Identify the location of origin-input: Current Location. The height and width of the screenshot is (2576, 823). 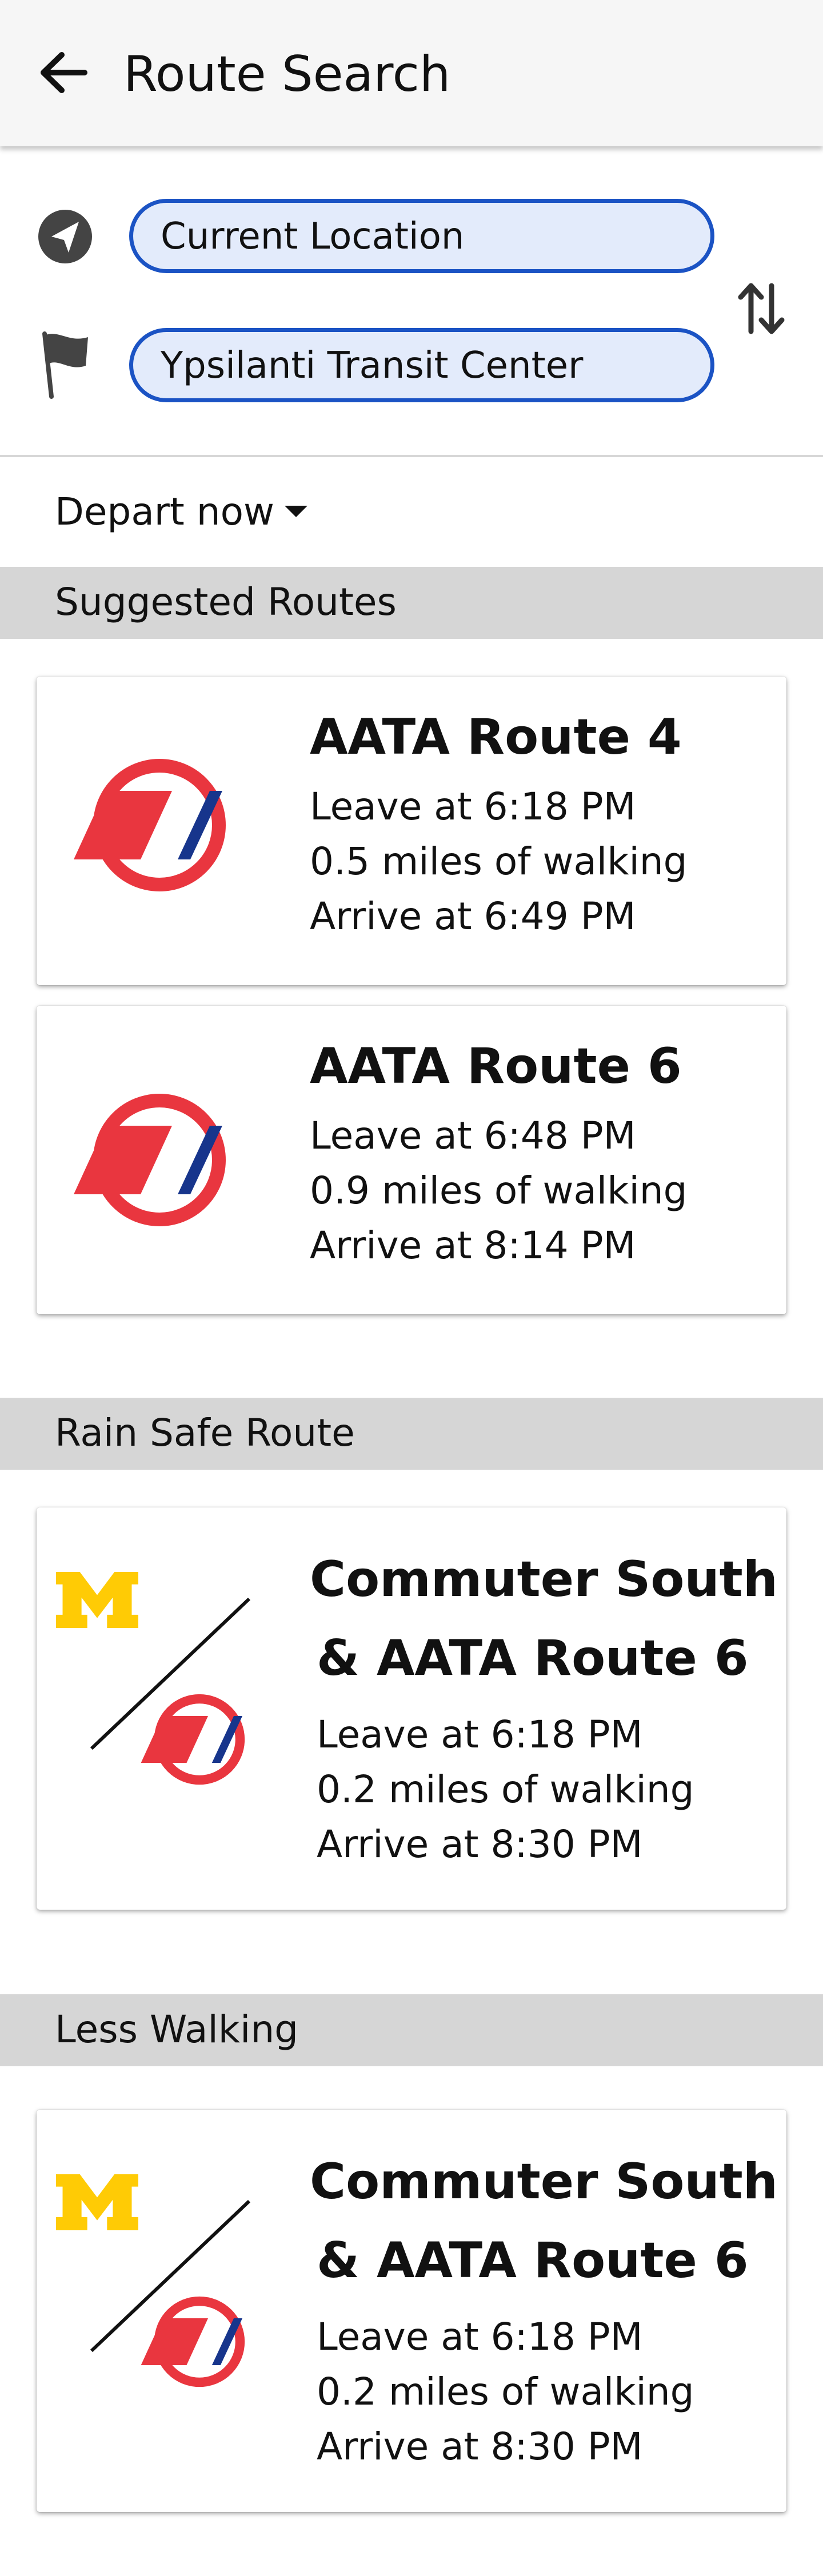
(421, 236).